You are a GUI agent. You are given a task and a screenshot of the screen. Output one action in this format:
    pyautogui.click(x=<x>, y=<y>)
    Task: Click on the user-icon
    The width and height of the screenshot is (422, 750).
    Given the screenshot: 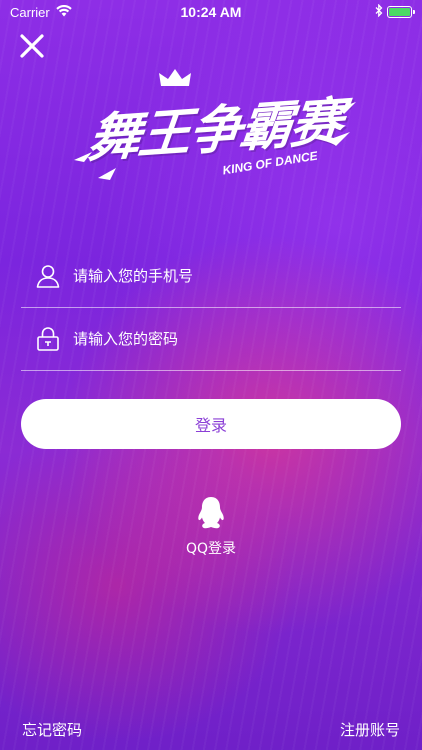 What is the action you would take?
    pyautogui.click(x=48, y=276)
    